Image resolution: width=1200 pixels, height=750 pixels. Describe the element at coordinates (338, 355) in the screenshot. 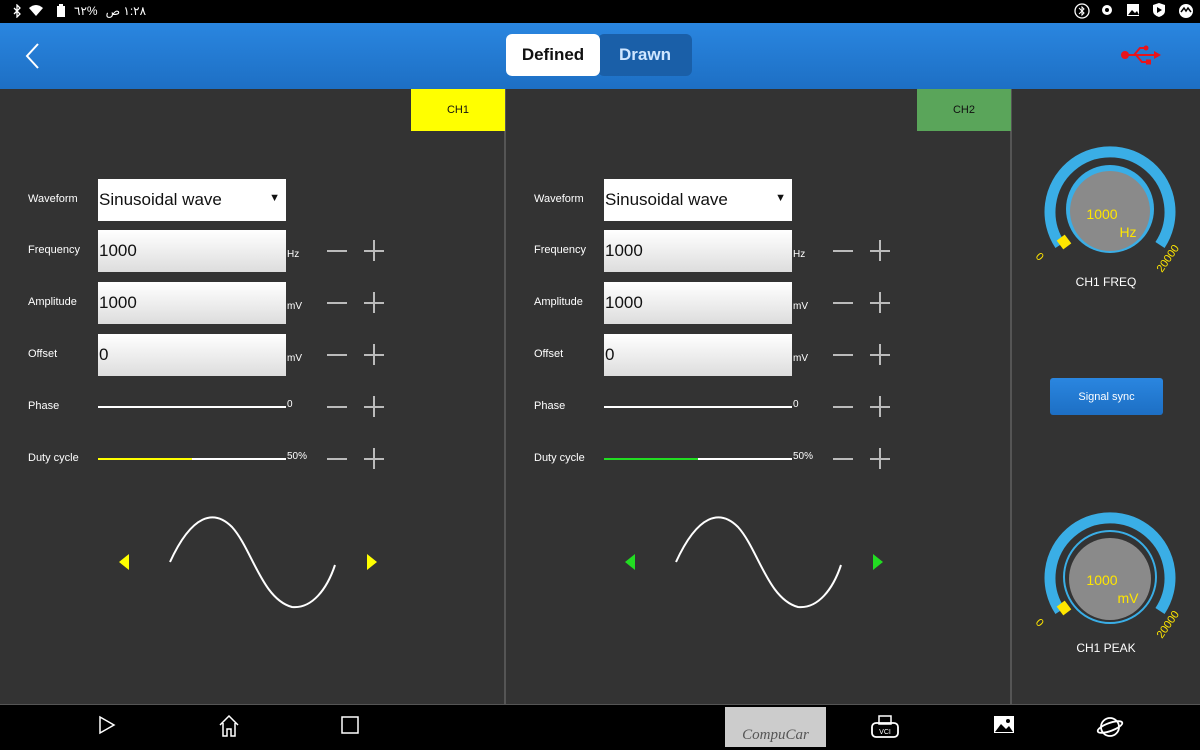

I see `ch1-offset-decrement-button` at that location.